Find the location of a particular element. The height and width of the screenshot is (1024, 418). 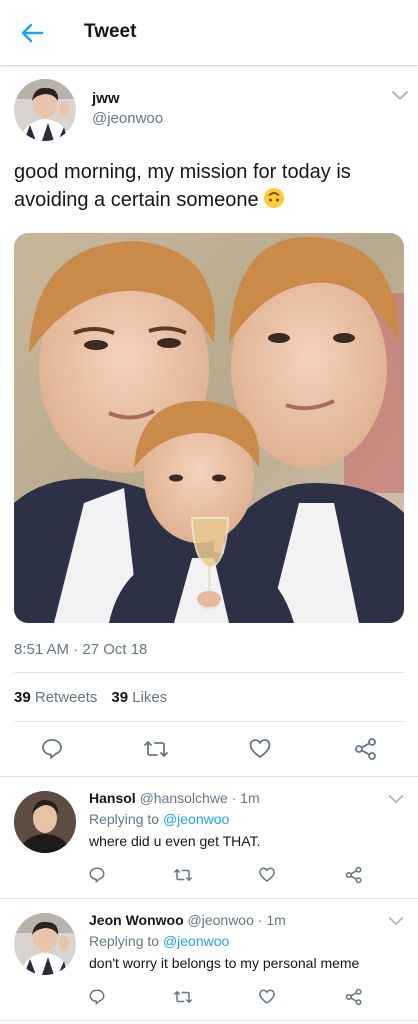

retweet-button is located at coordinates (156, 749).